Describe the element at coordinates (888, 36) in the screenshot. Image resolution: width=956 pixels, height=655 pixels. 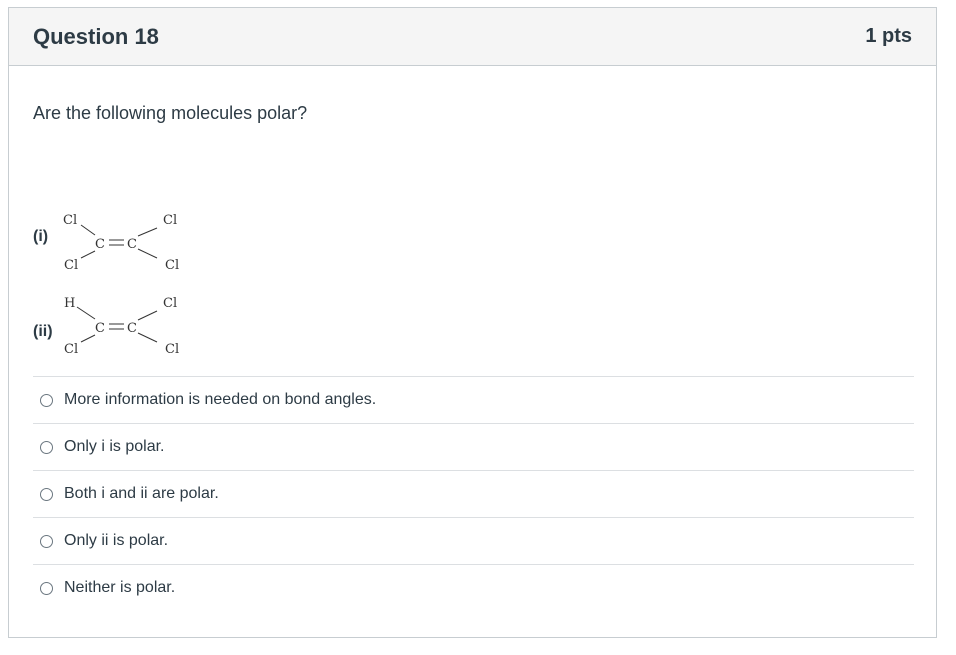
I see `question-points: 1 pts` at that location.